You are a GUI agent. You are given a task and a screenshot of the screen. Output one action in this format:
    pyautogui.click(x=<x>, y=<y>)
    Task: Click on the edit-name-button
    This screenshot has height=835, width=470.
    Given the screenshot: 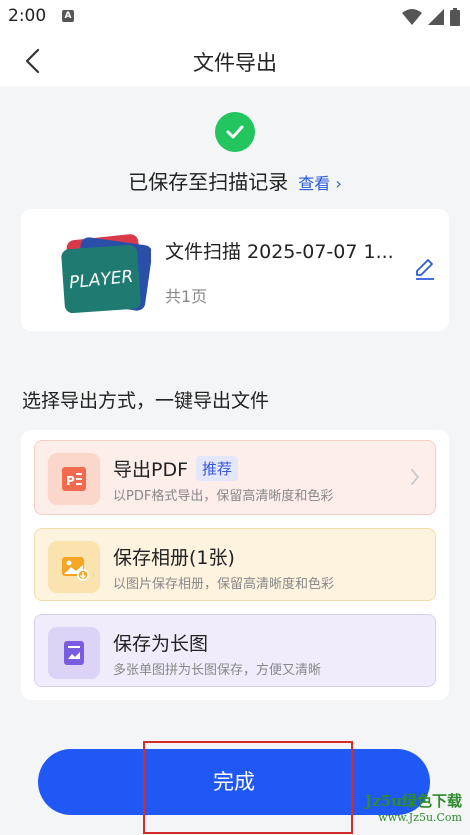 What is the action you would take?
    pyautogui.click(x=425, y=269)
    